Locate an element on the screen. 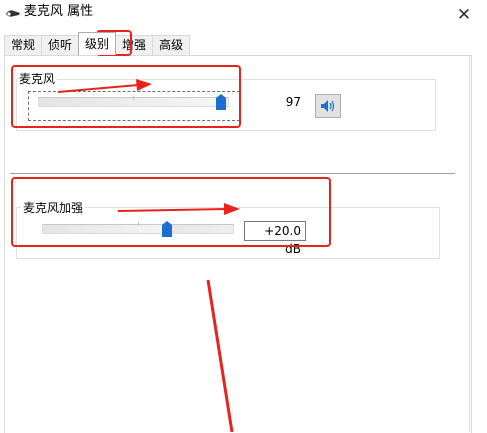 The width and height of the screenshot is (487, 433). annotation-box-microphone is located at coordinates (126, 96).